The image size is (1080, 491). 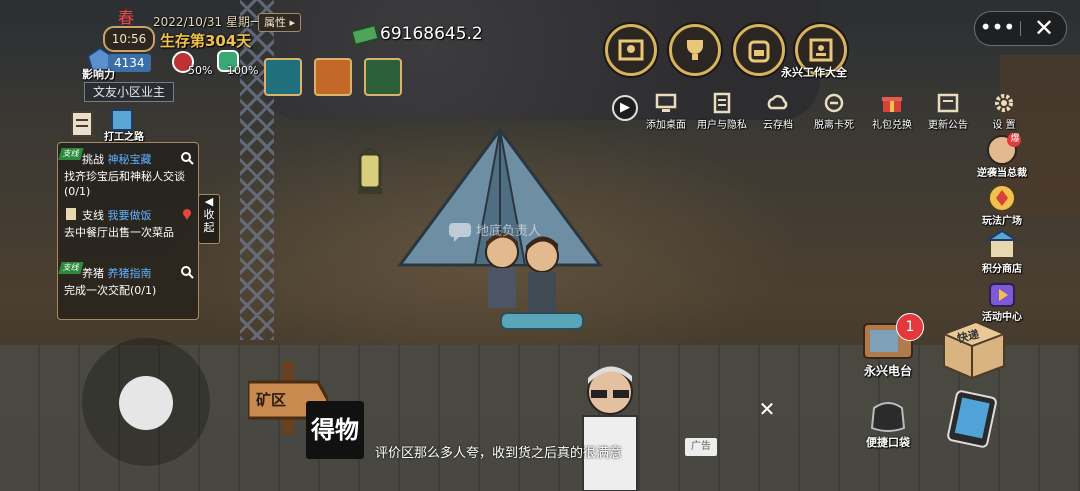 I want to click on ad-text: 评价区那么多人夸，收到货之后真的很满意, so click(x=498, y=451).